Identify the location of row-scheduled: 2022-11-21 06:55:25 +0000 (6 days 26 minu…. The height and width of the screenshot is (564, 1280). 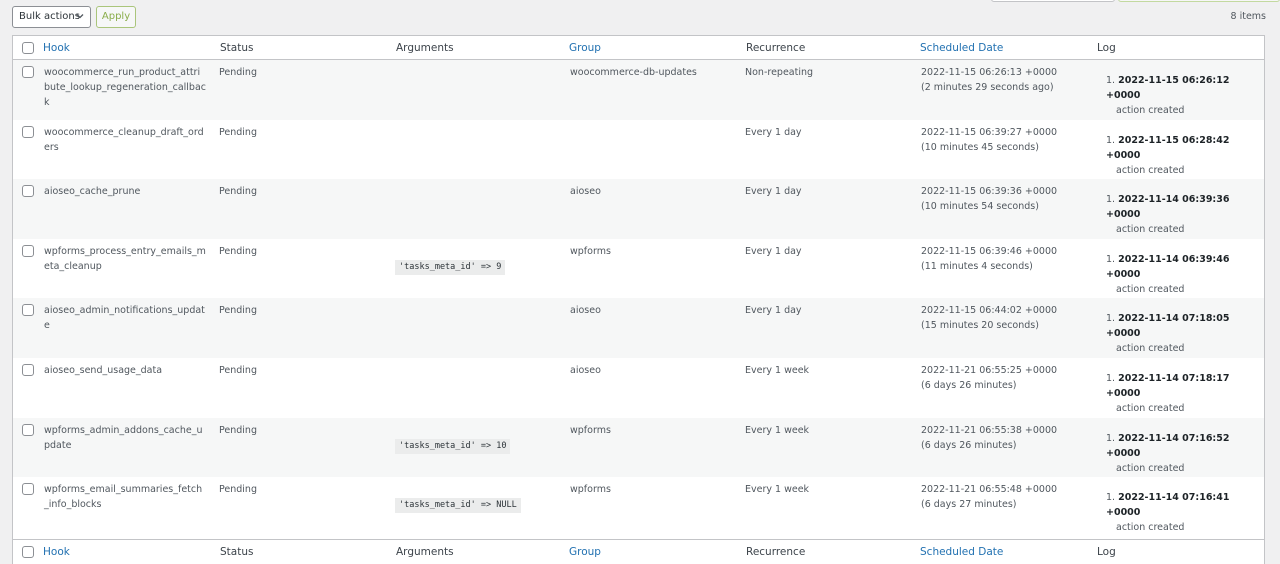
(989, 378).